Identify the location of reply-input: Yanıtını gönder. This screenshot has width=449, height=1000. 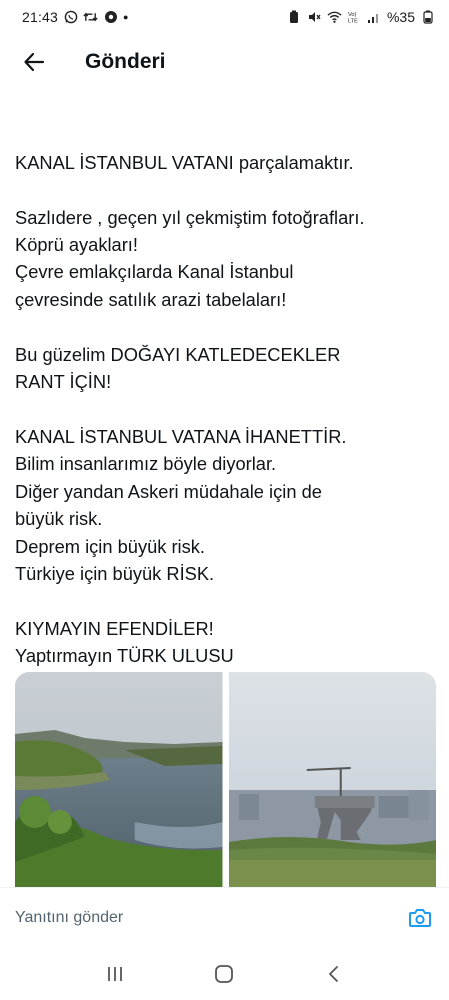
(69, 918).